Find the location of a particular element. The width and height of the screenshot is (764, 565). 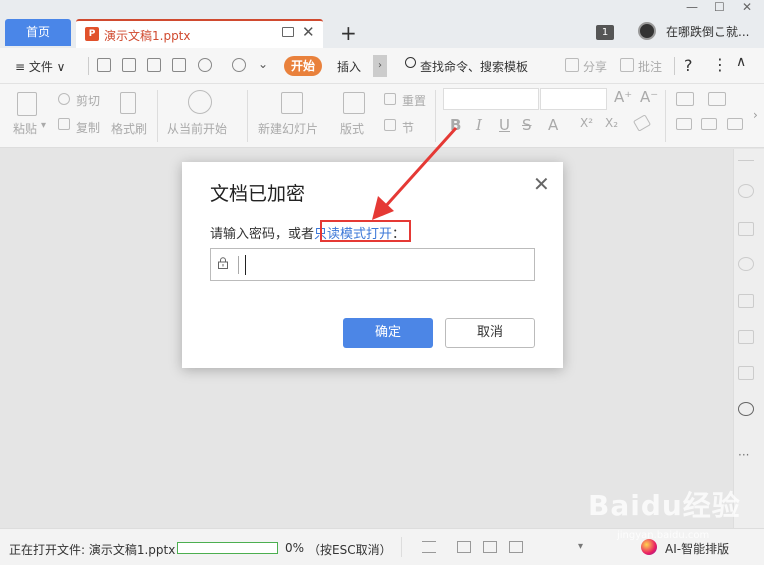

tab-start: 开始 is located at coordinates (303, 66).